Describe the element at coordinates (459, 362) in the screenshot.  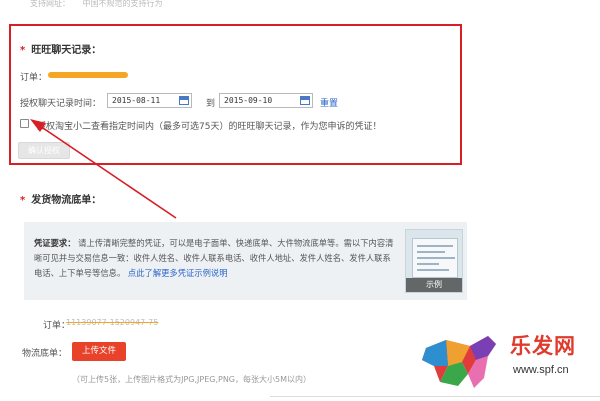
I see `bull-logo-icon` at that location.